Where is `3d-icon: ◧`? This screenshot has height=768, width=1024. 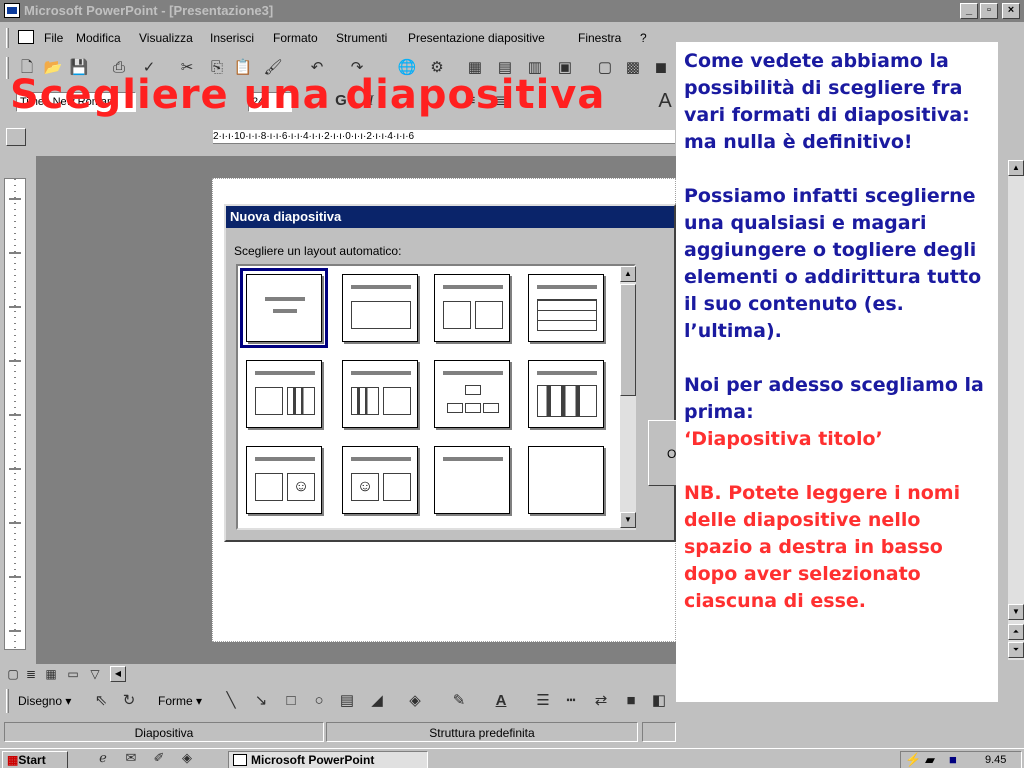
3d-icon: ◧ is located at coordinates (659, 701).